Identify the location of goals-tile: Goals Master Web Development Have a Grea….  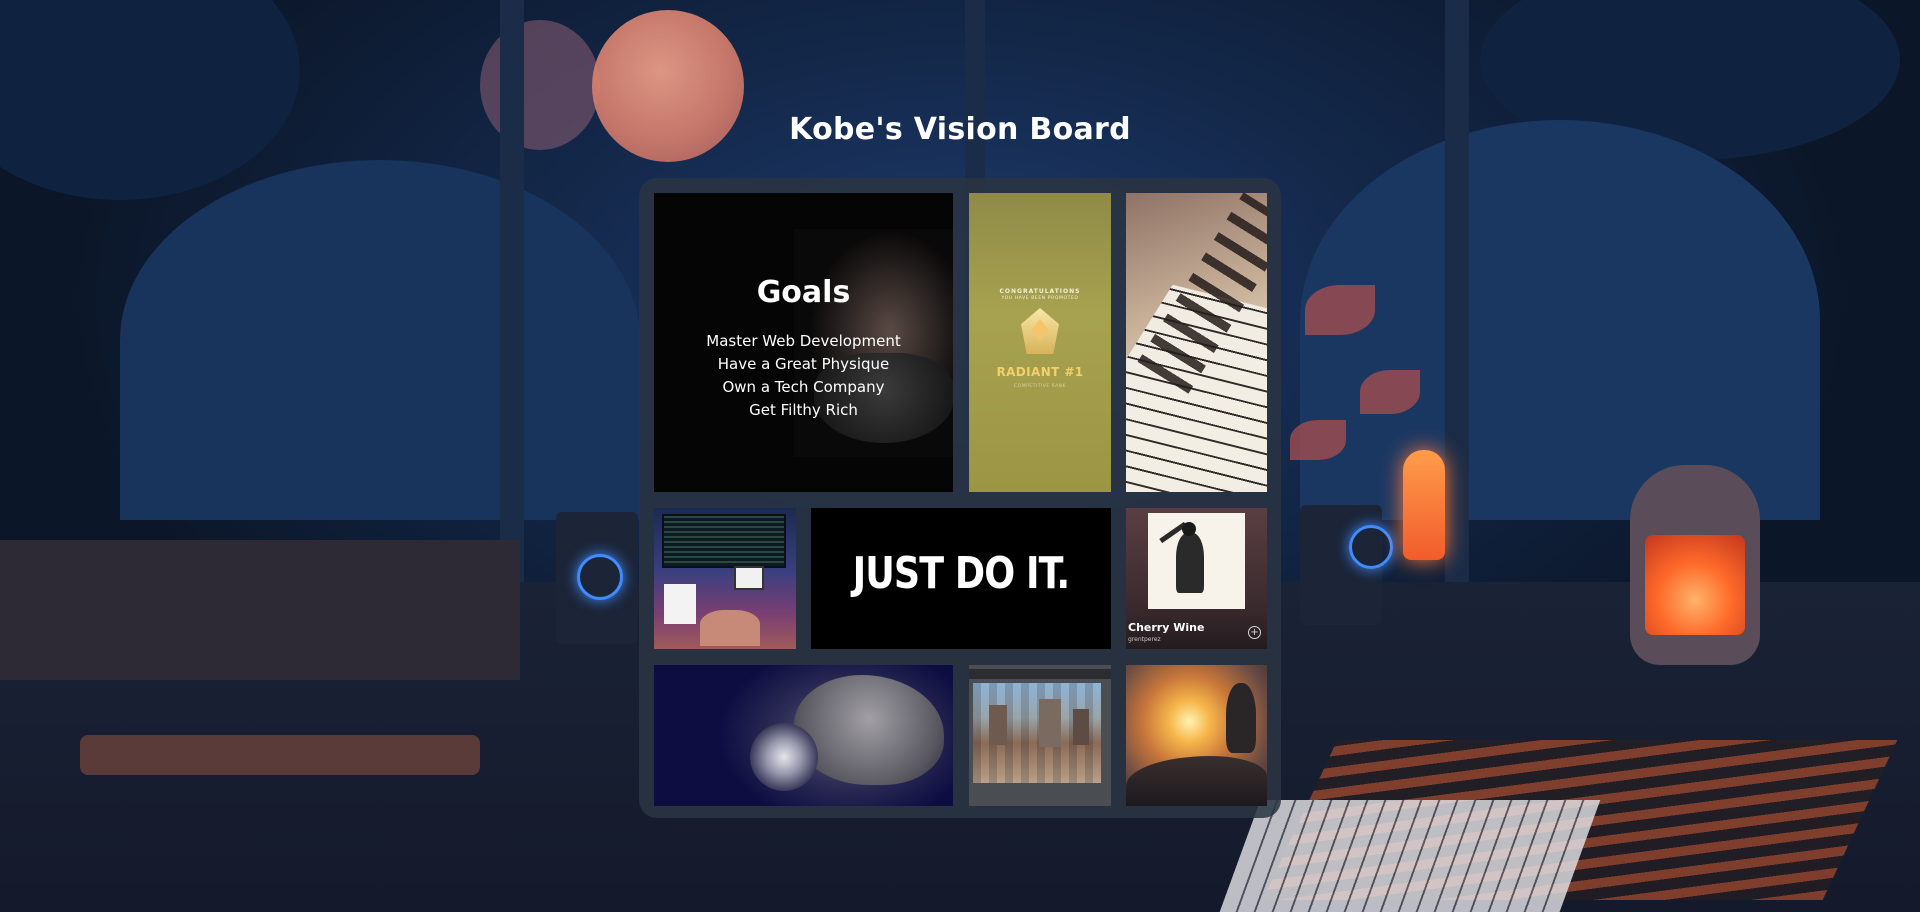
(803, 342).